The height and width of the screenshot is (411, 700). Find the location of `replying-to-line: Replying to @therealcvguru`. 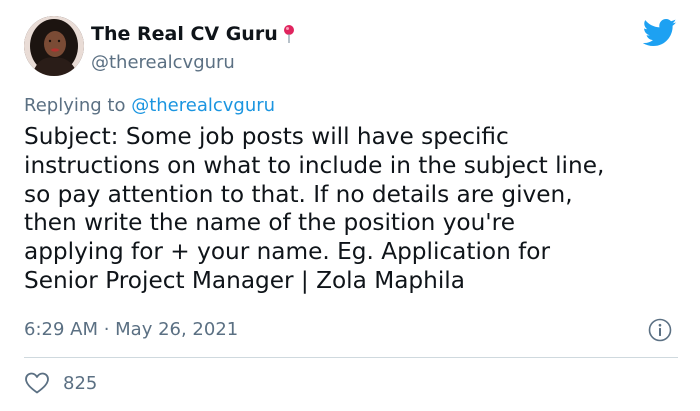

replying-to-line: Replying to @therealcvguru is located at coordinates (149, 105).